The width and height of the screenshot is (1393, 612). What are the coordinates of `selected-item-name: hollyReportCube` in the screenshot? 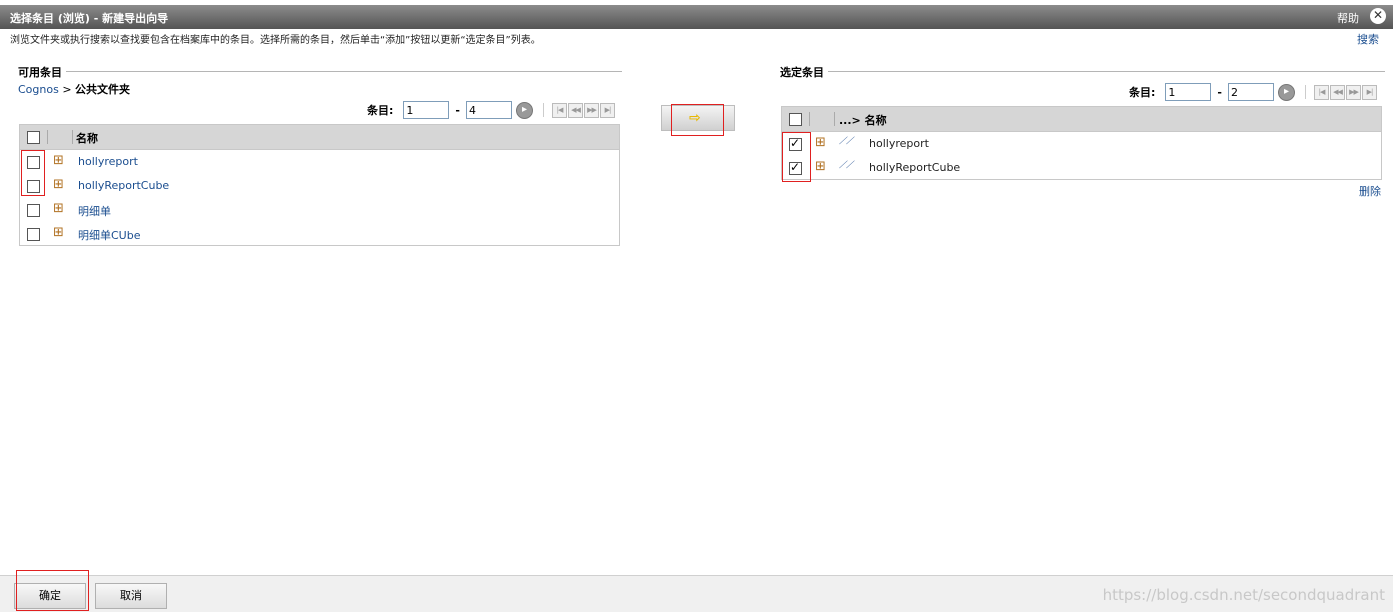 It's located at (915, 167).